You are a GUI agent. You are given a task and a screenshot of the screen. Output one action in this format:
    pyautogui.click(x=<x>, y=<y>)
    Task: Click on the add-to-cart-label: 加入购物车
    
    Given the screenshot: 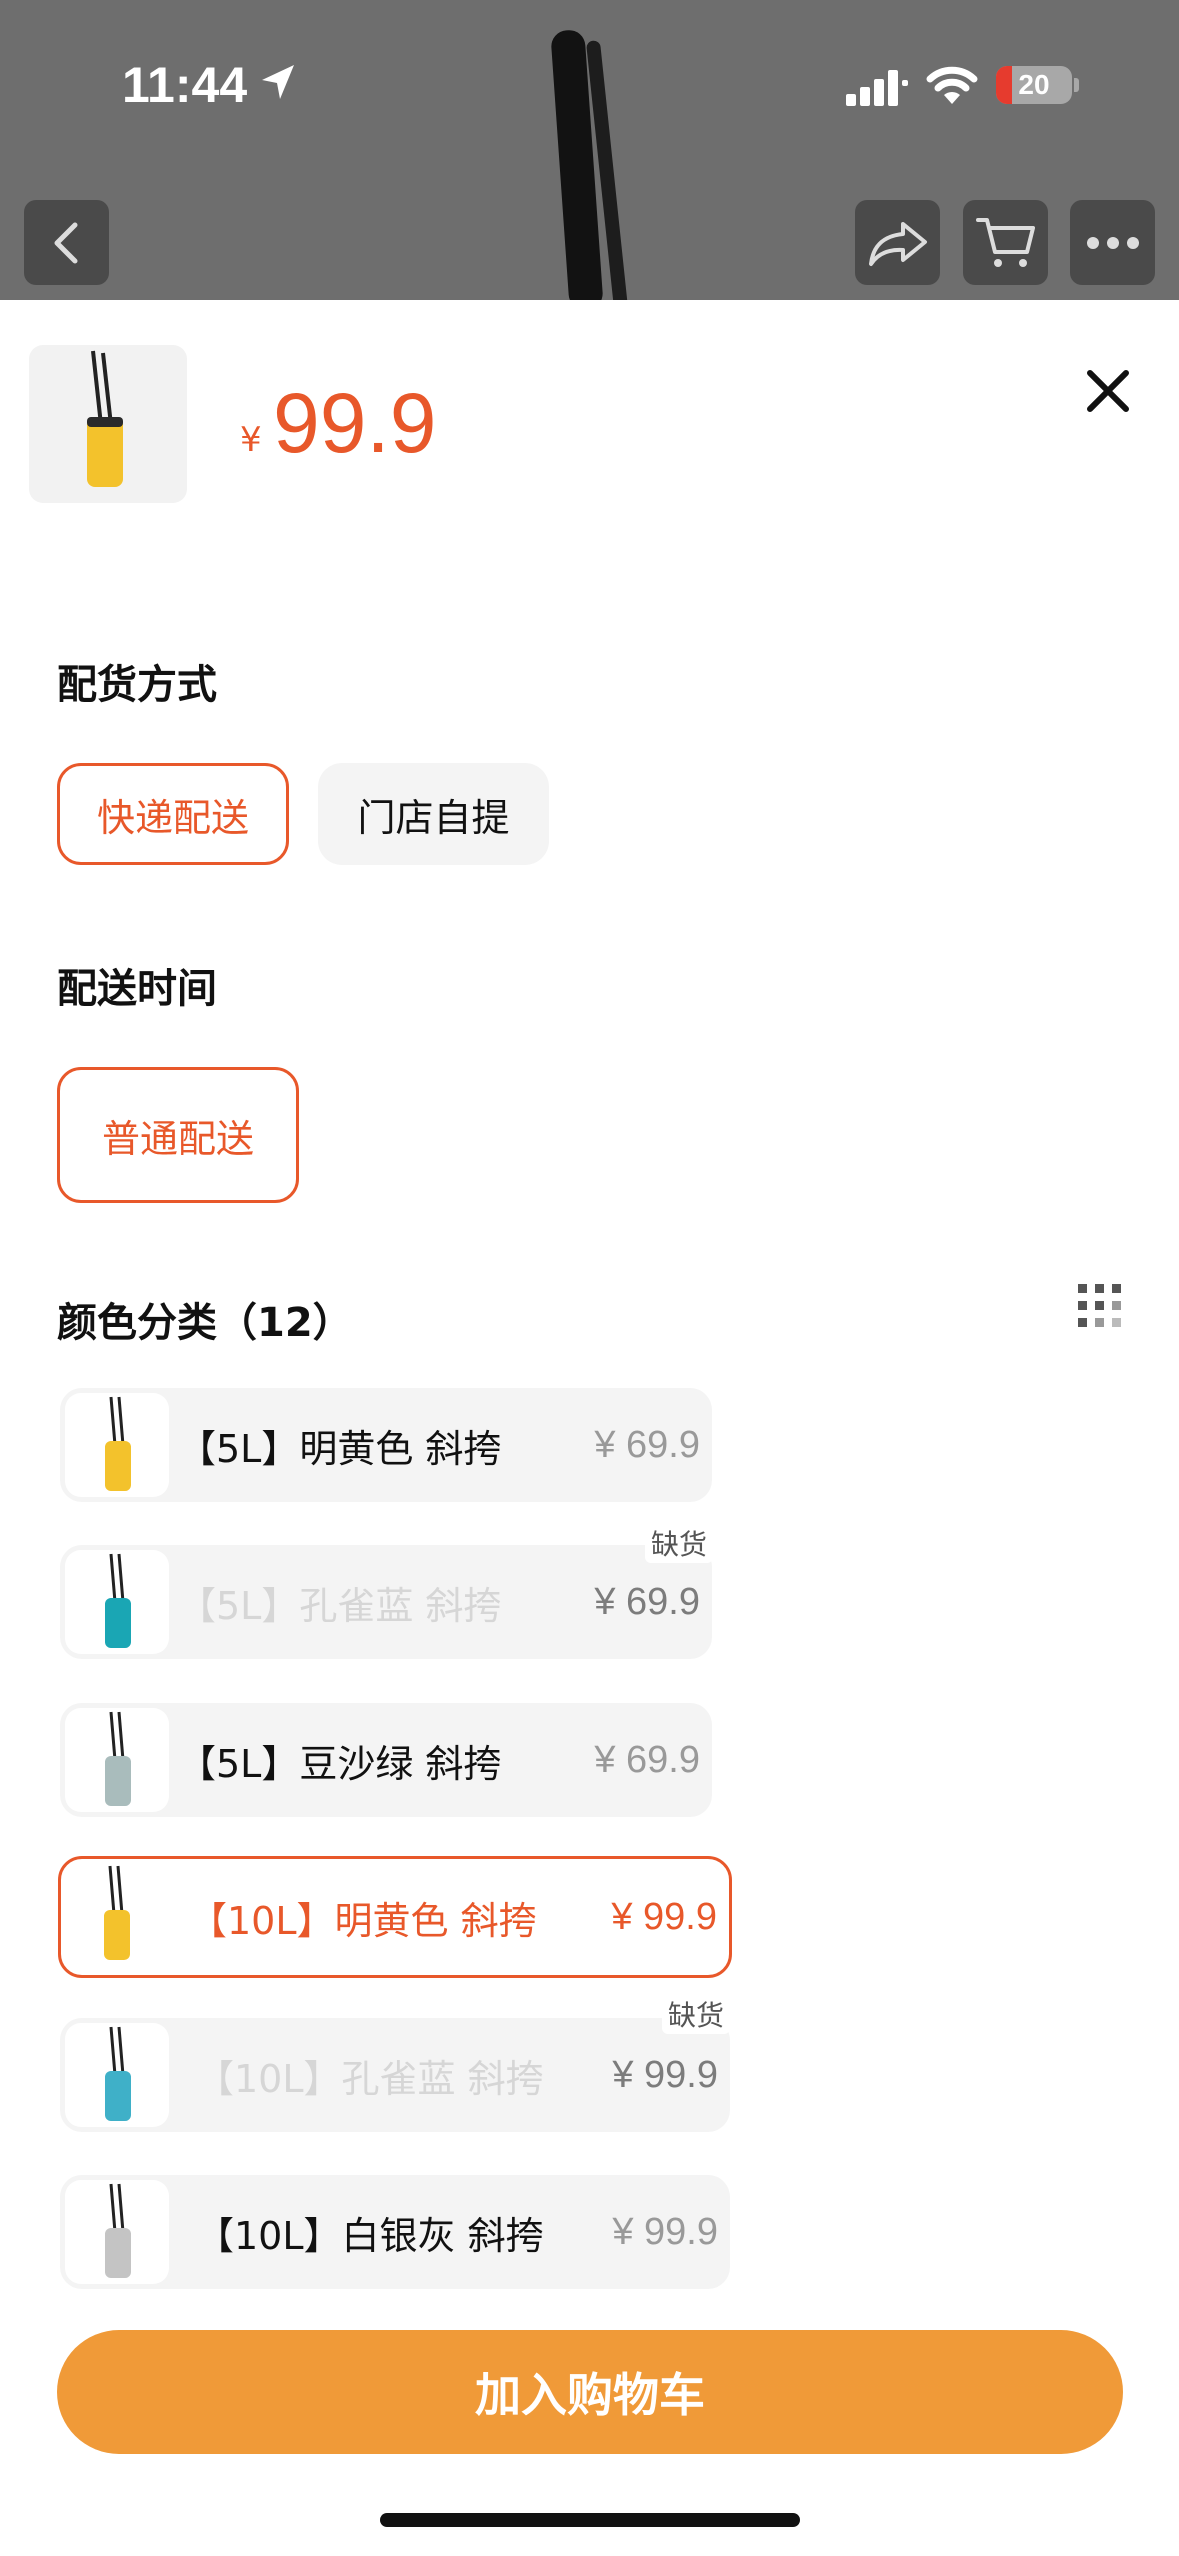 What is the action you would take?
    pyautogui.click(x=590, y=2395)
    